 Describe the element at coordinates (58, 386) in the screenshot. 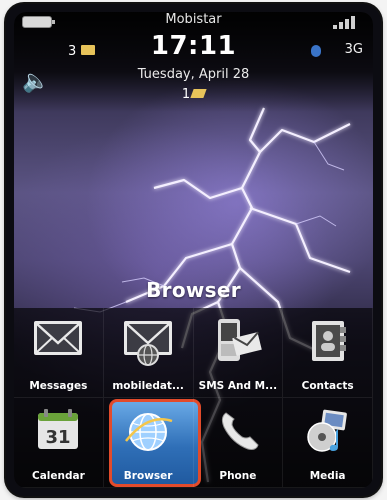

I see `app-label: Messages` at that location.